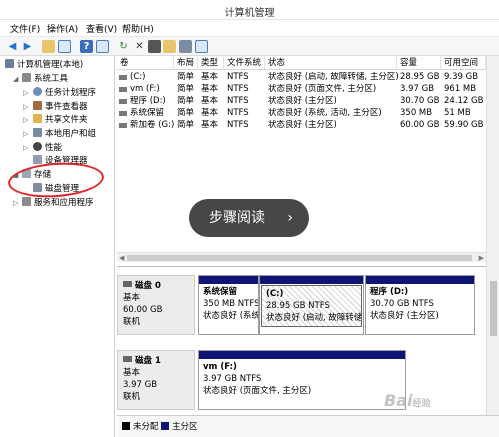 The width and height of the screenshot is (499, 437). I want to click on chevron-right-icon: ›, so click(290, 218).